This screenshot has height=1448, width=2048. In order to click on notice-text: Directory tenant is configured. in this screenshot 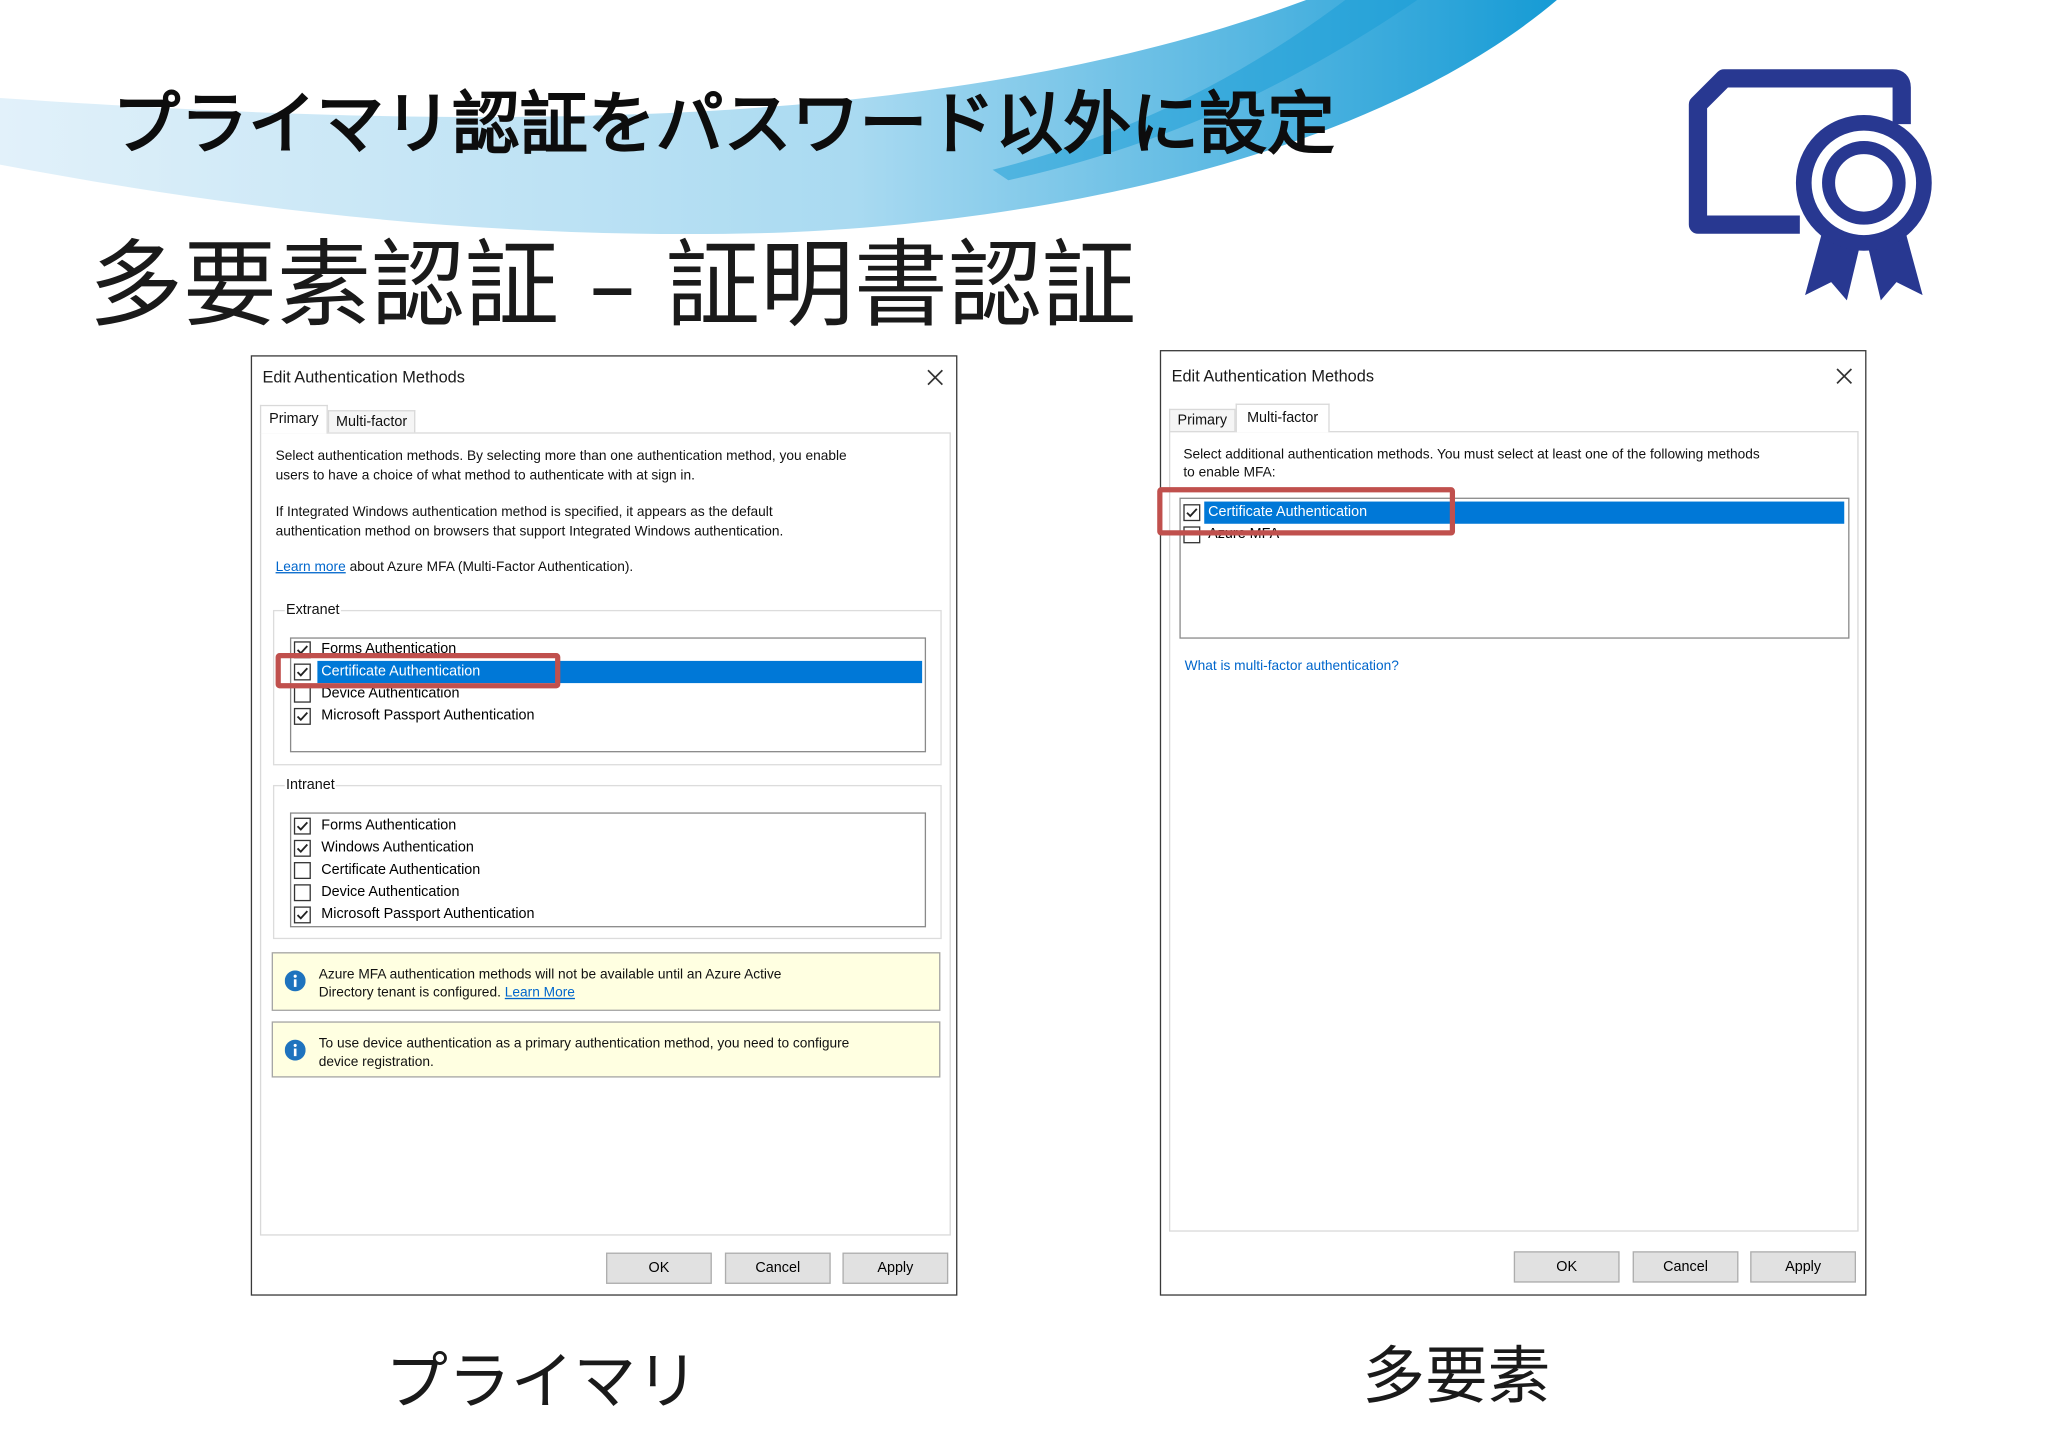, I will do `click(409, 992)`.